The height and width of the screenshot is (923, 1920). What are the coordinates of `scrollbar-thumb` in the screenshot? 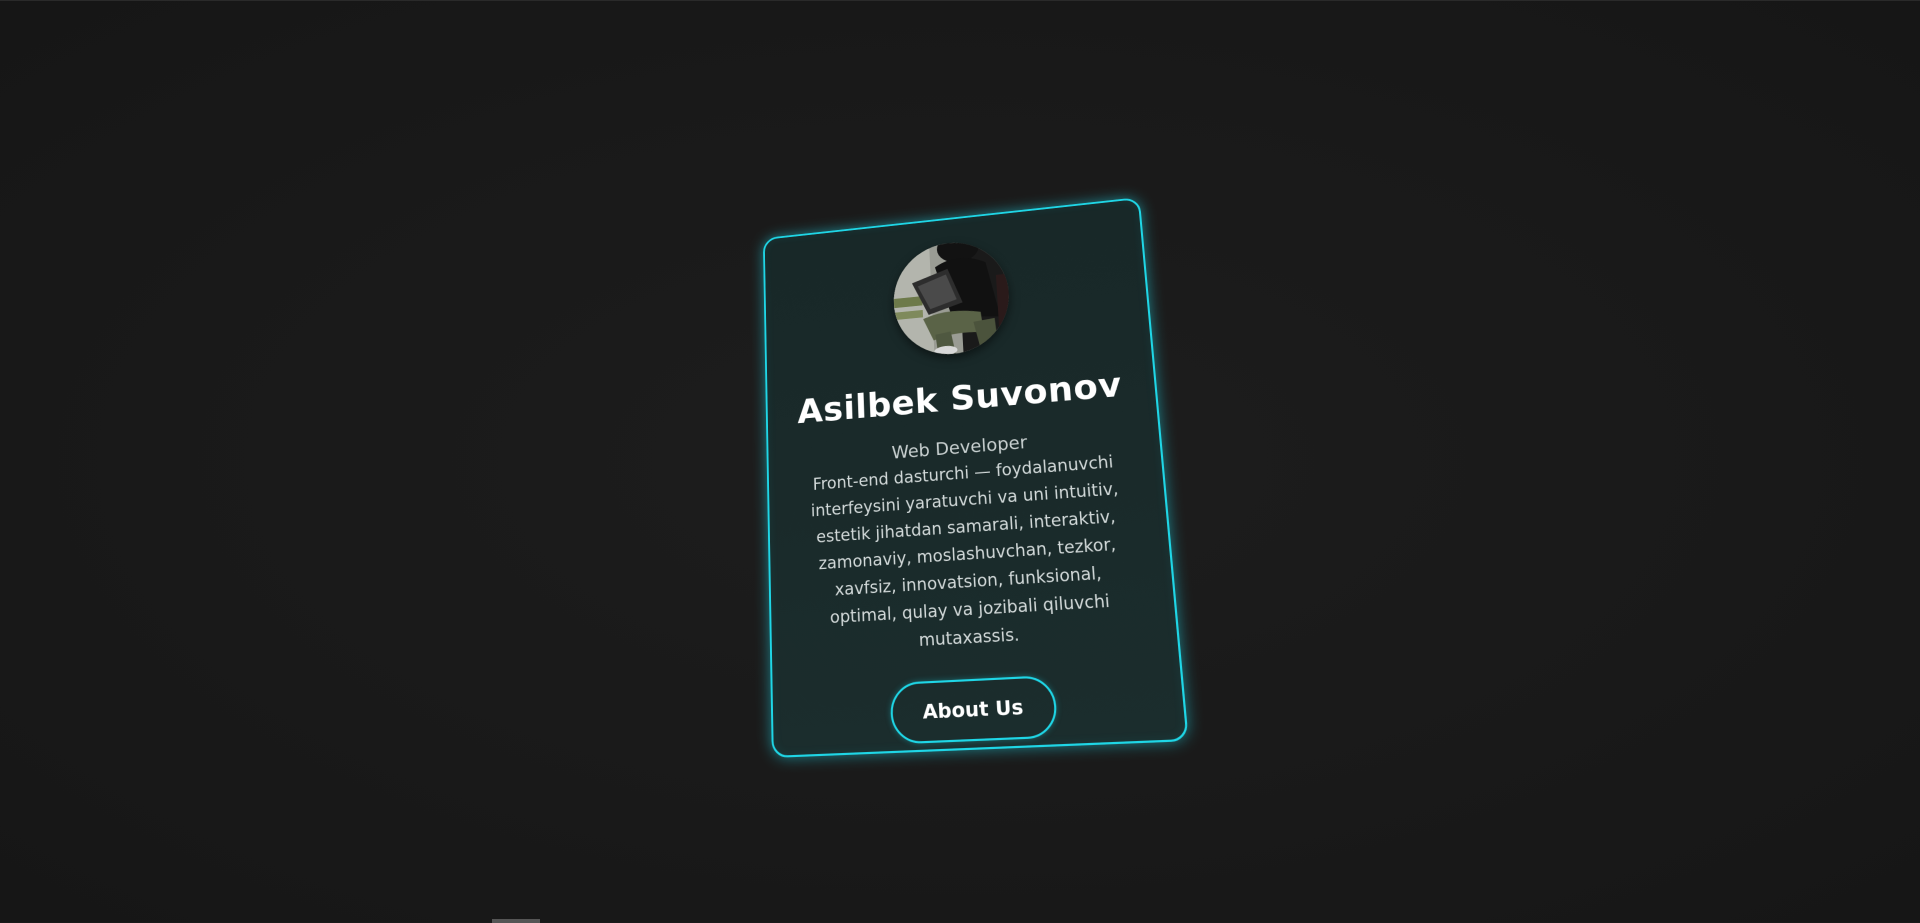 It's located at (516, 921).